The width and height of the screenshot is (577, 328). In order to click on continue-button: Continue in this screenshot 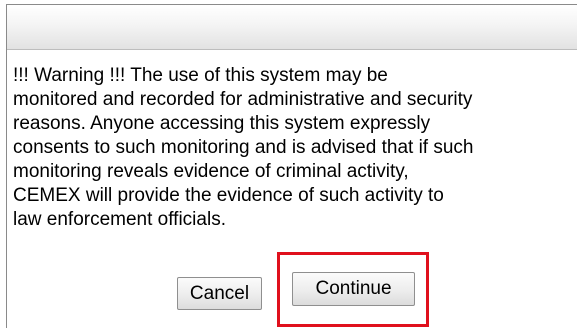, I will do `click(353, 289)`.